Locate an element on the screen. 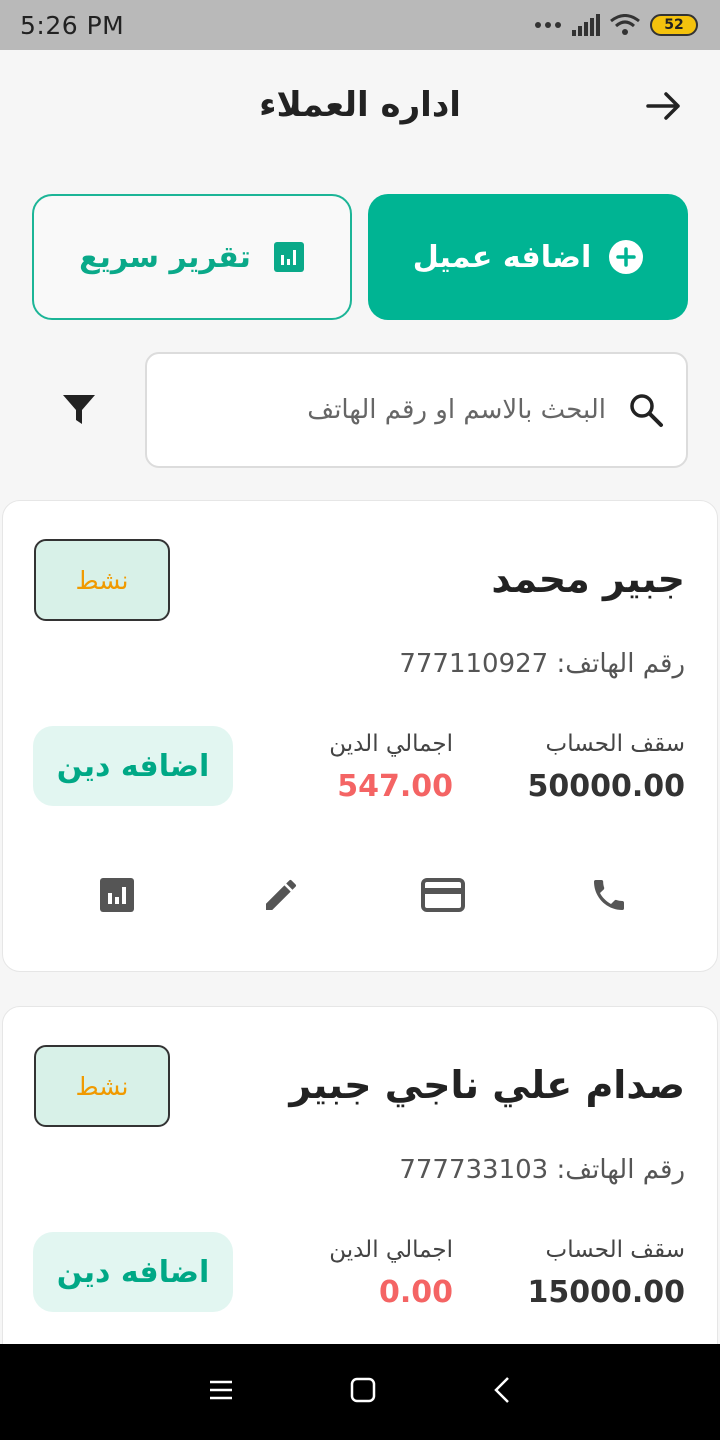  credit-limit-value: 50000.00 is located at coordinates (606, 786).